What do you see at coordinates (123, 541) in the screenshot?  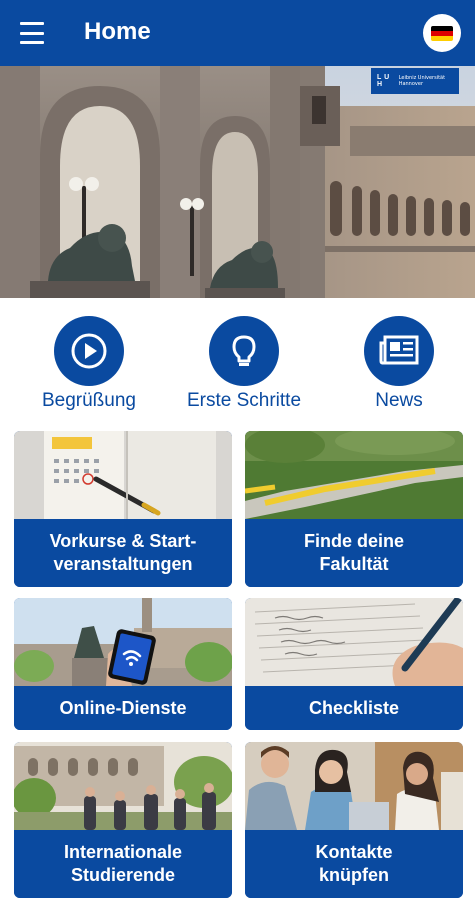 I see `tile-label-line1: Vorkurse & Start-` at bounding box center [123, 541].